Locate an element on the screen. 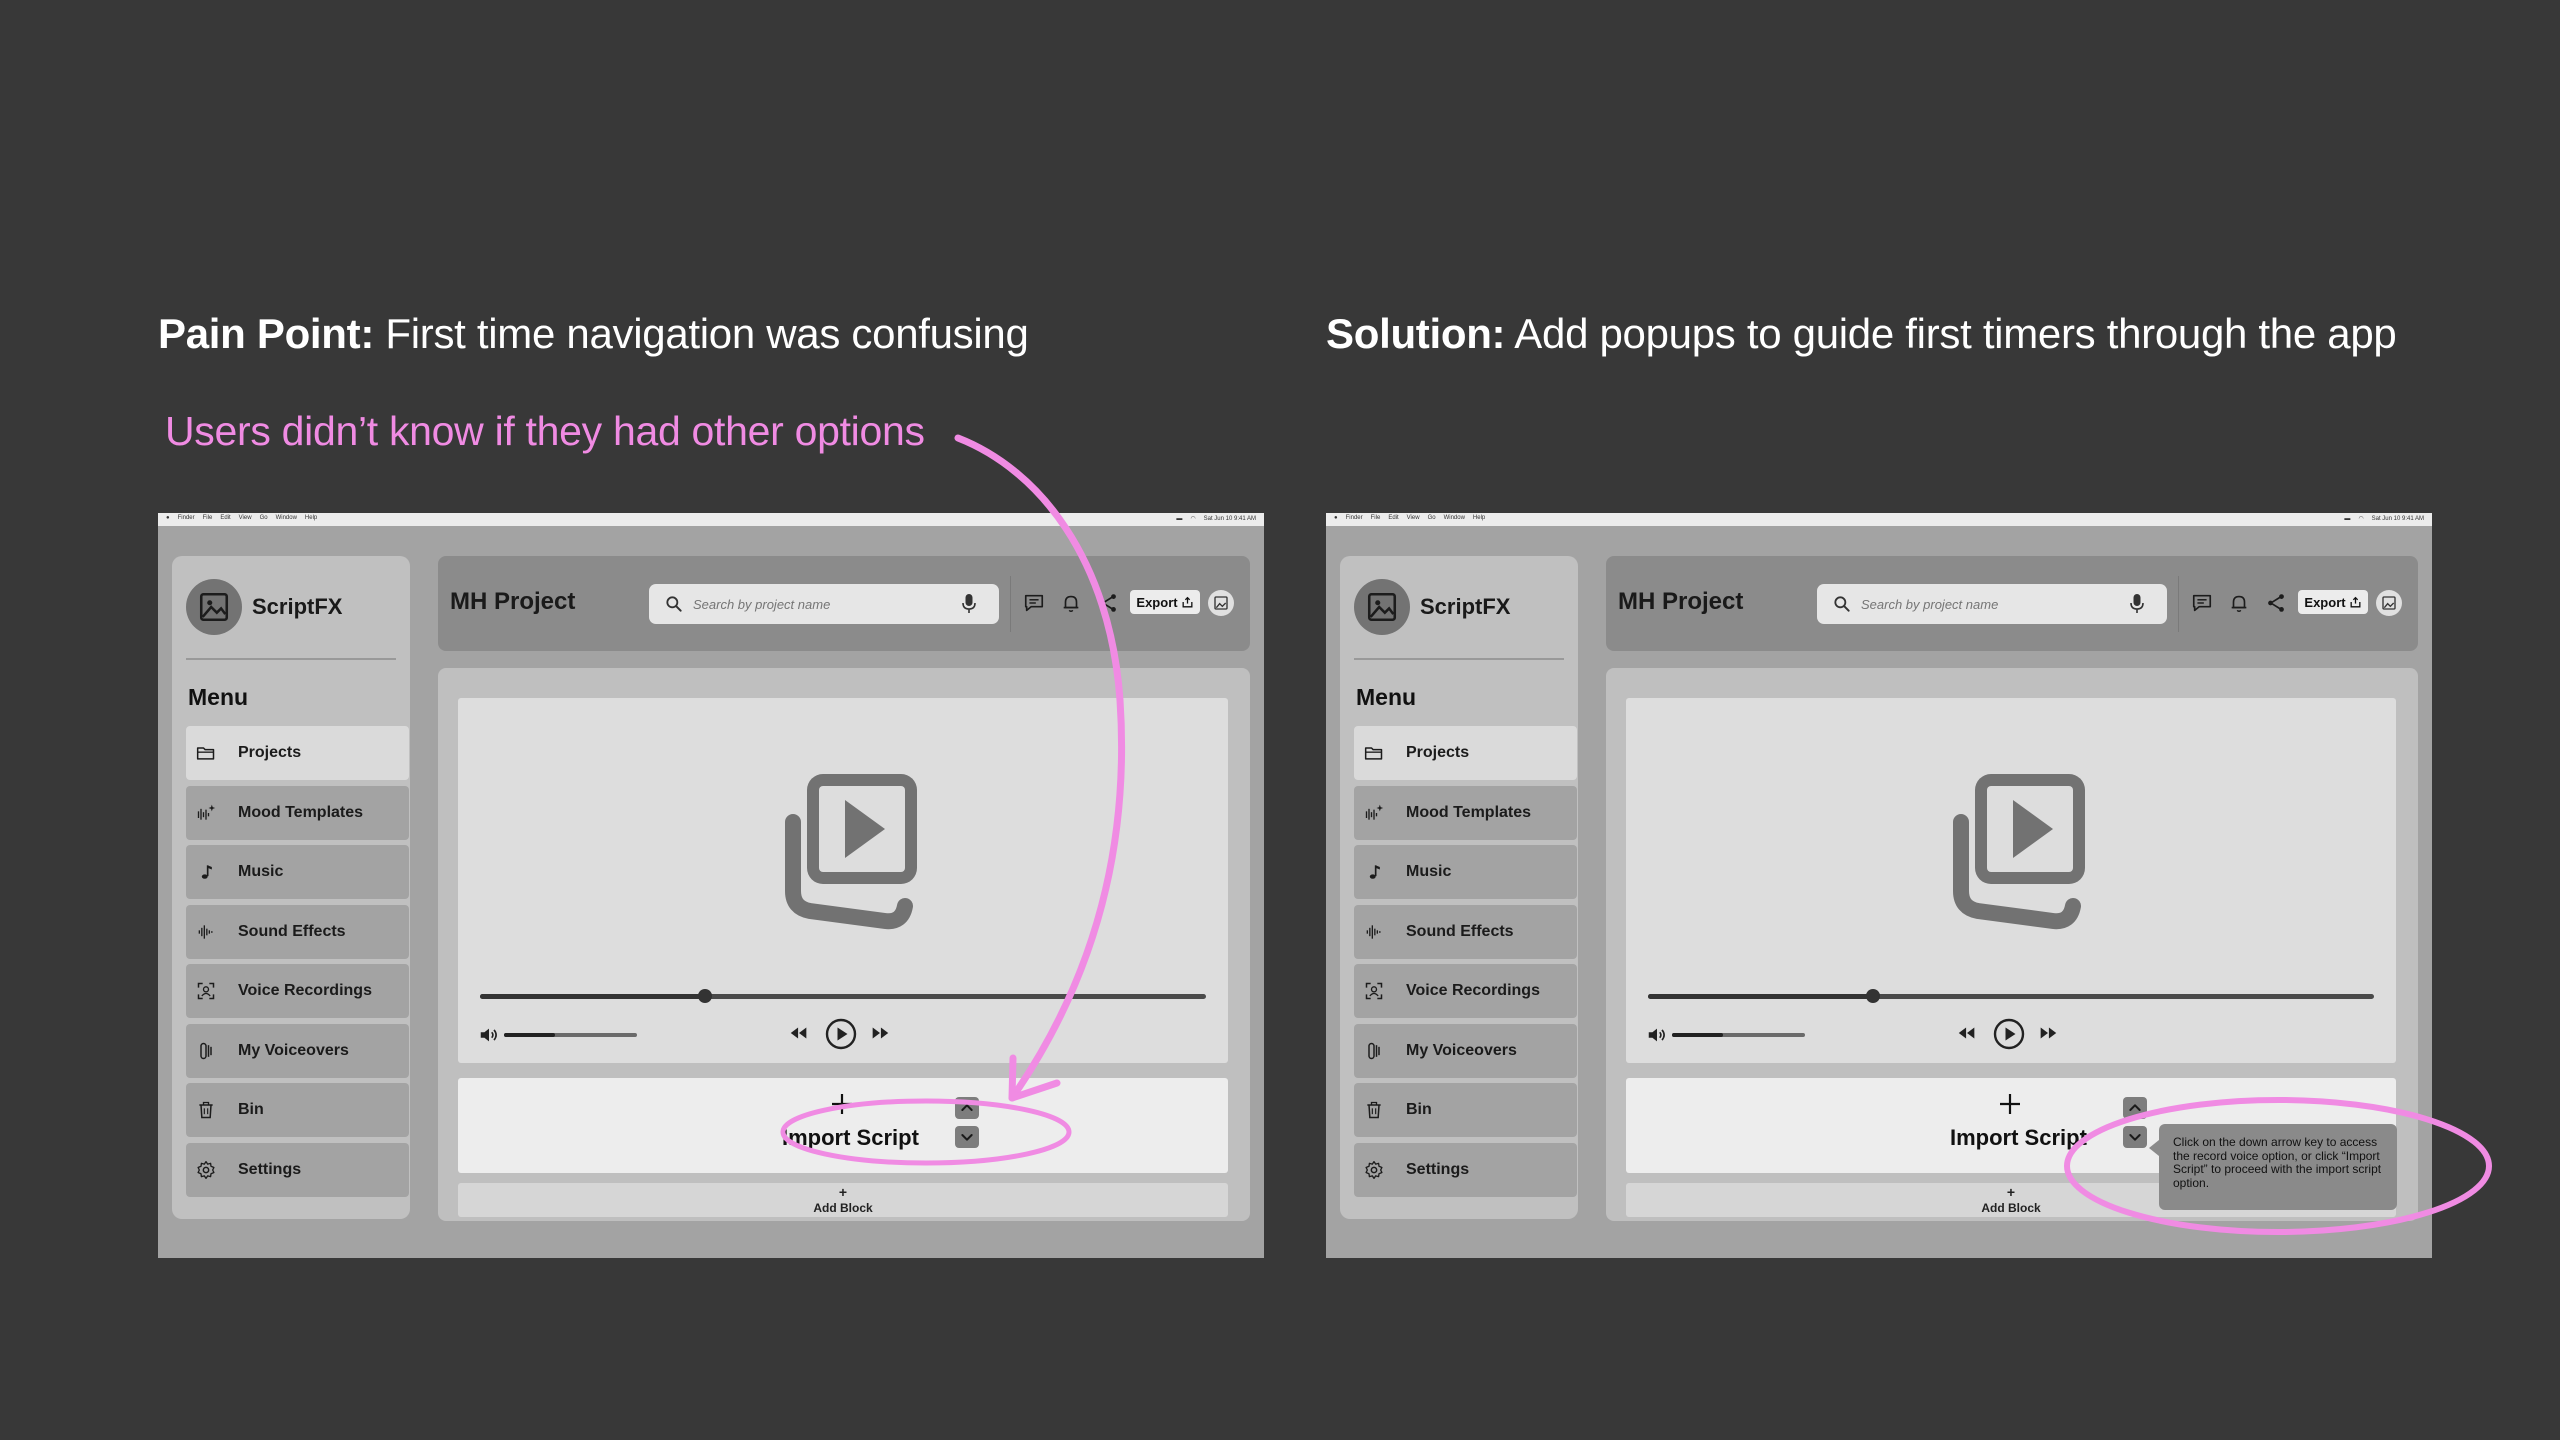 This screenshot has width=2560, height=1440. import-script-block: Import Script is located at coordinates (843, 1125).